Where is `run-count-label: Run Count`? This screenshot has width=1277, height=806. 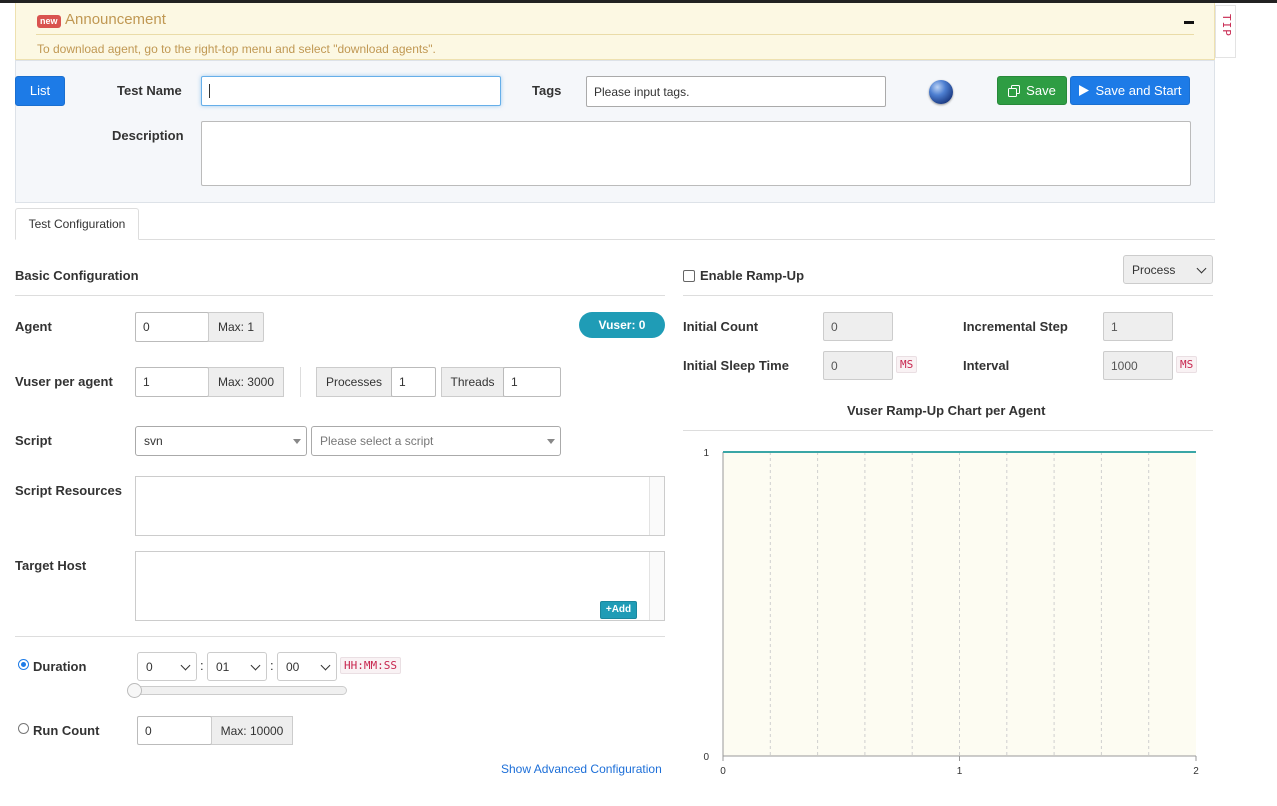 run-count-label: Run Count is located at coordinates (66, 730).